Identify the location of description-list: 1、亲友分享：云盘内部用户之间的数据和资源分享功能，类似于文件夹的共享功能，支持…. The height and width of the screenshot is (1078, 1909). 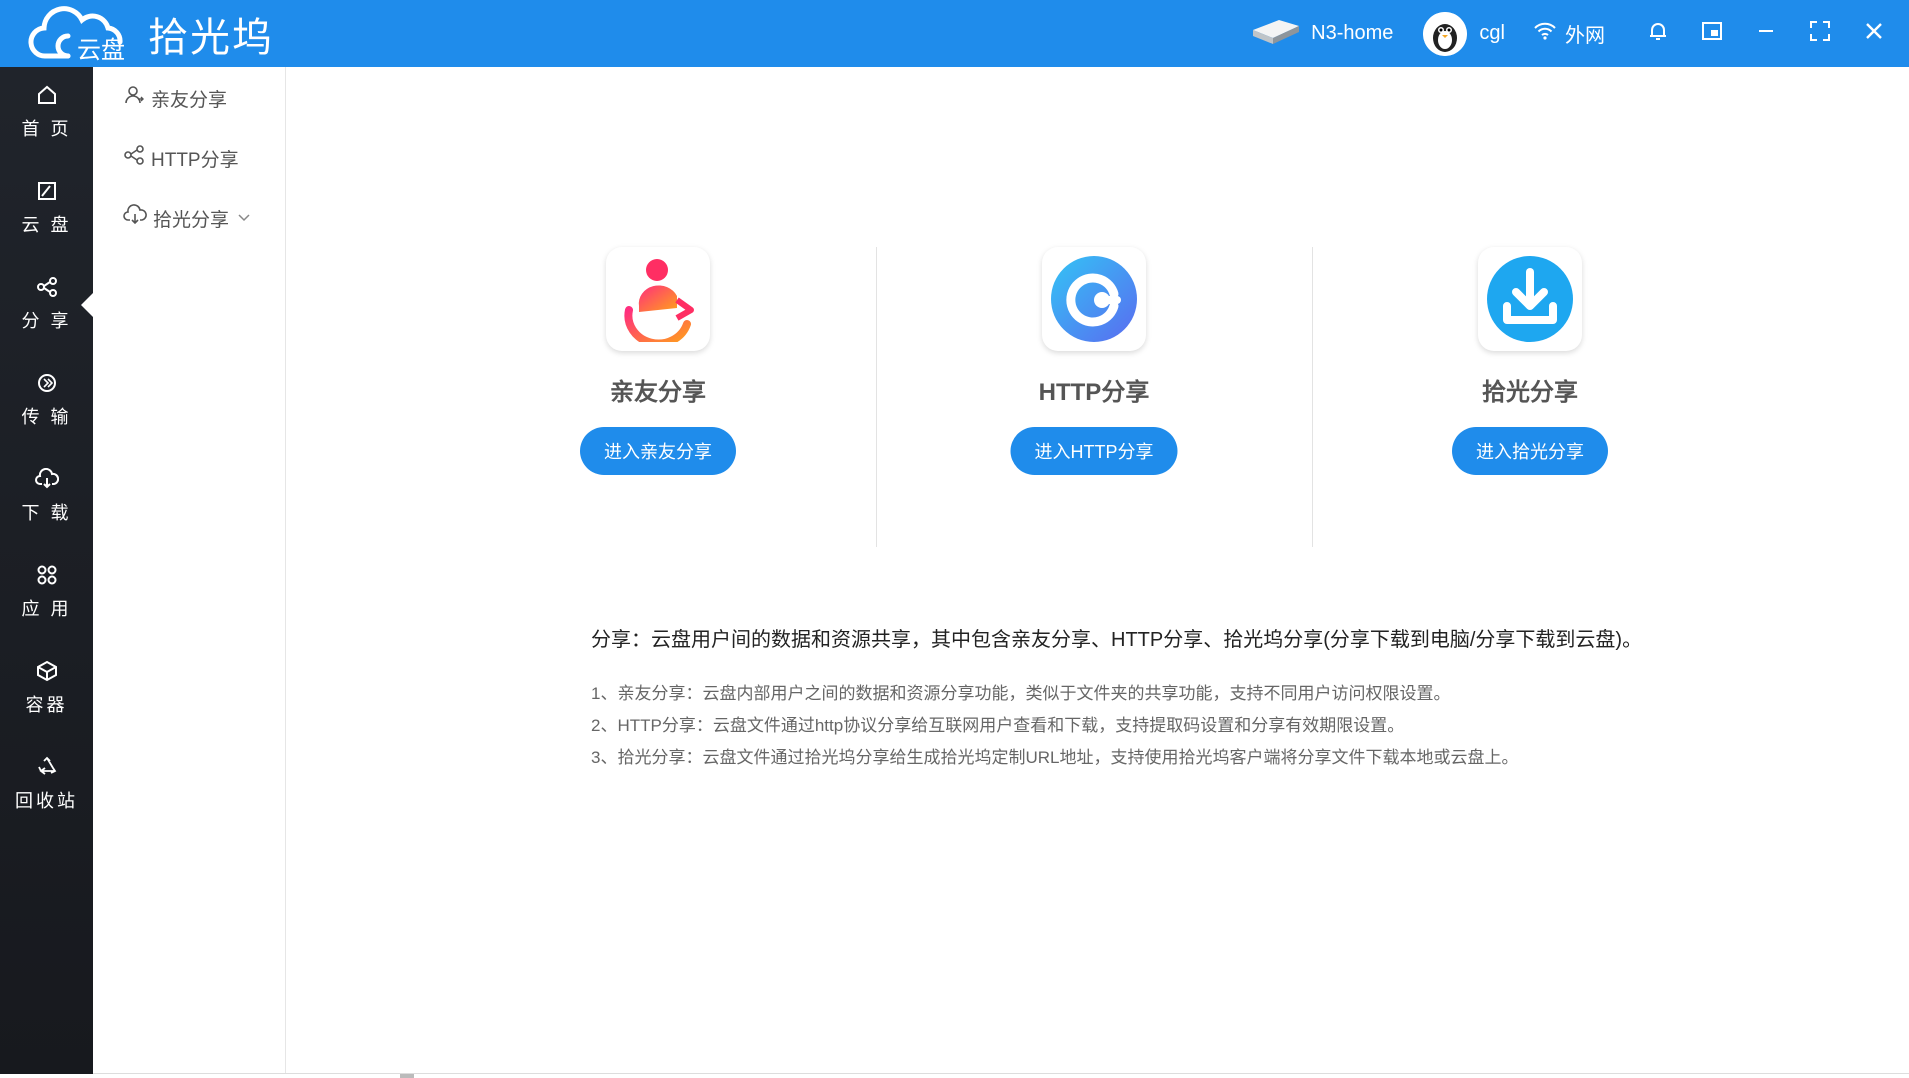
(1216, 726).